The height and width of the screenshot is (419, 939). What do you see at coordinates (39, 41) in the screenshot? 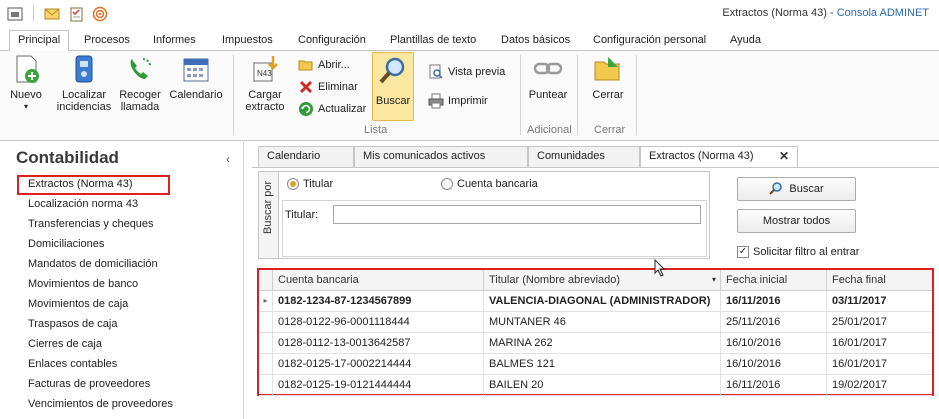
I see `tab-principal: Principal` at bounding box center [39, 41].